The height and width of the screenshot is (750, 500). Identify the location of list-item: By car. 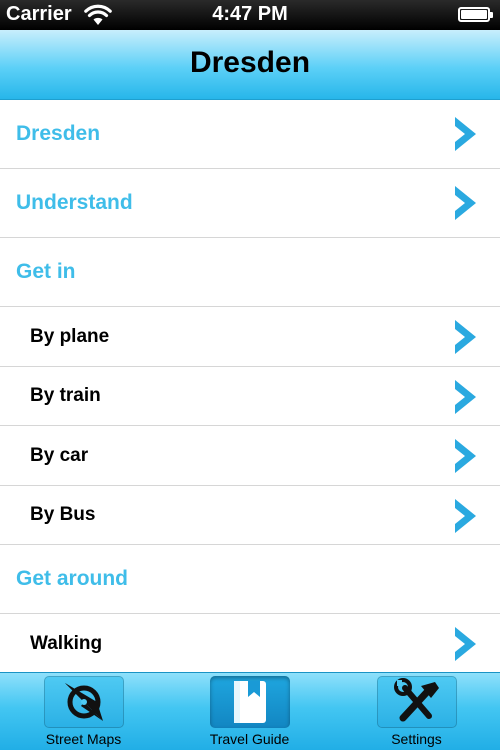
(250, 456).